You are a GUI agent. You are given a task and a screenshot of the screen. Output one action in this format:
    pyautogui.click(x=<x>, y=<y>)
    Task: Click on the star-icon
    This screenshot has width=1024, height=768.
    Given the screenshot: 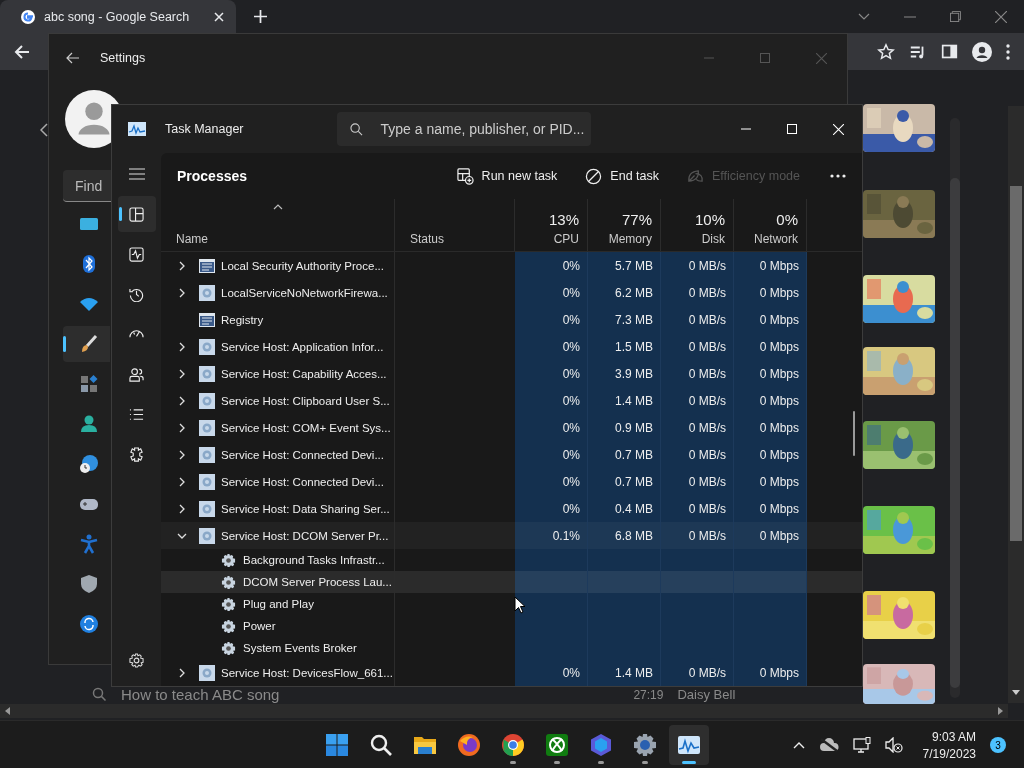 What is the action you would take?
    pyautogui.click(x=886, y=51)
    